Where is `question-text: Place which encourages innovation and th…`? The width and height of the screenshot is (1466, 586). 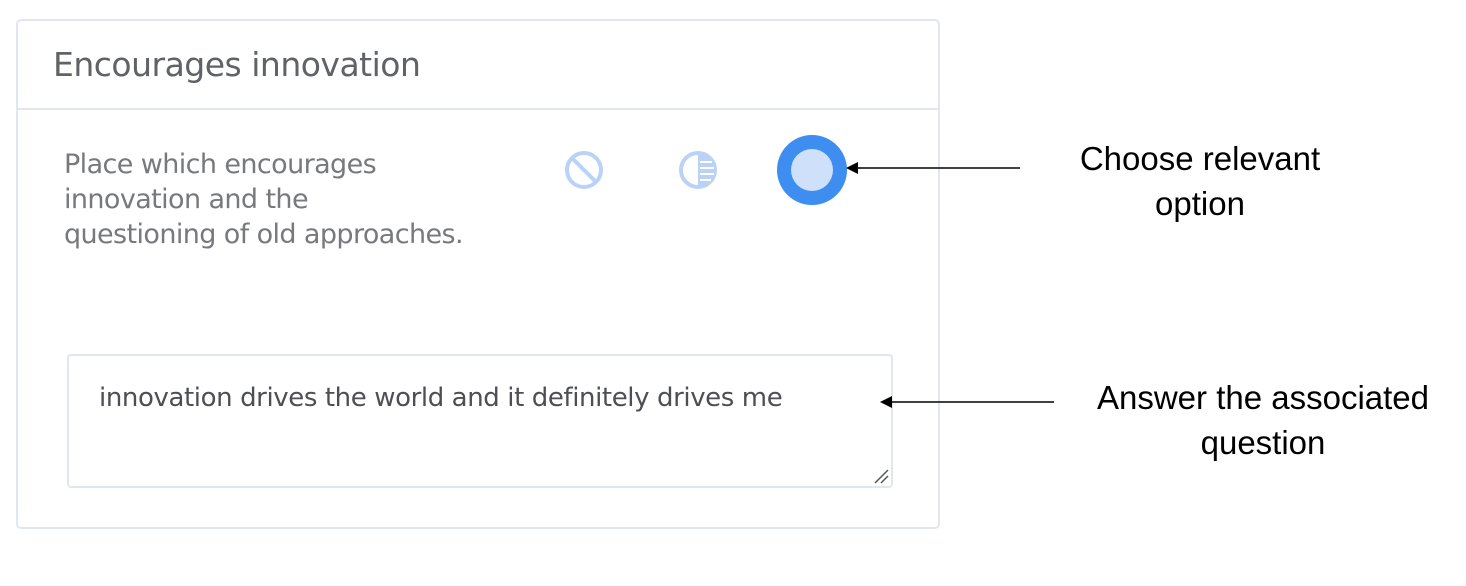
question-text: Place which encourages innovation and th… is located at coordinates (264, 199).